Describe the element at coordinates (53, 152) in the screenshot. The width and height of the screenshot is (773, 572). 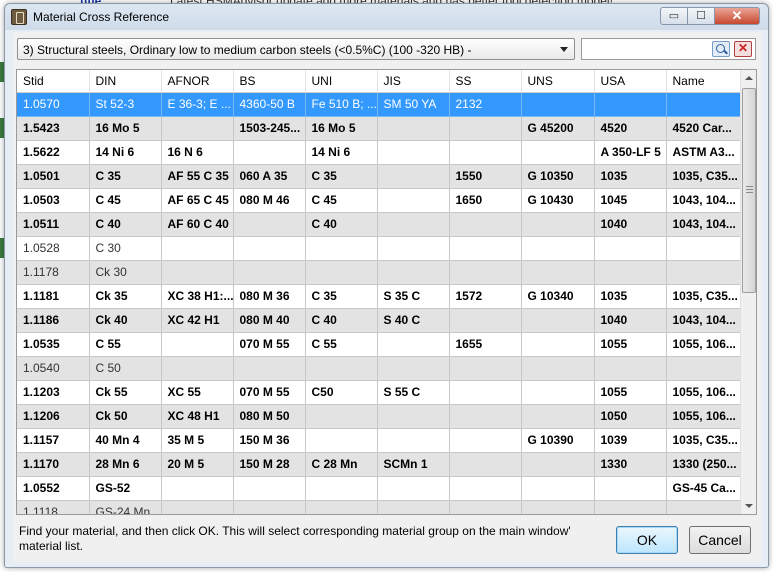
I see `table-cell: 1.5622` at that location.